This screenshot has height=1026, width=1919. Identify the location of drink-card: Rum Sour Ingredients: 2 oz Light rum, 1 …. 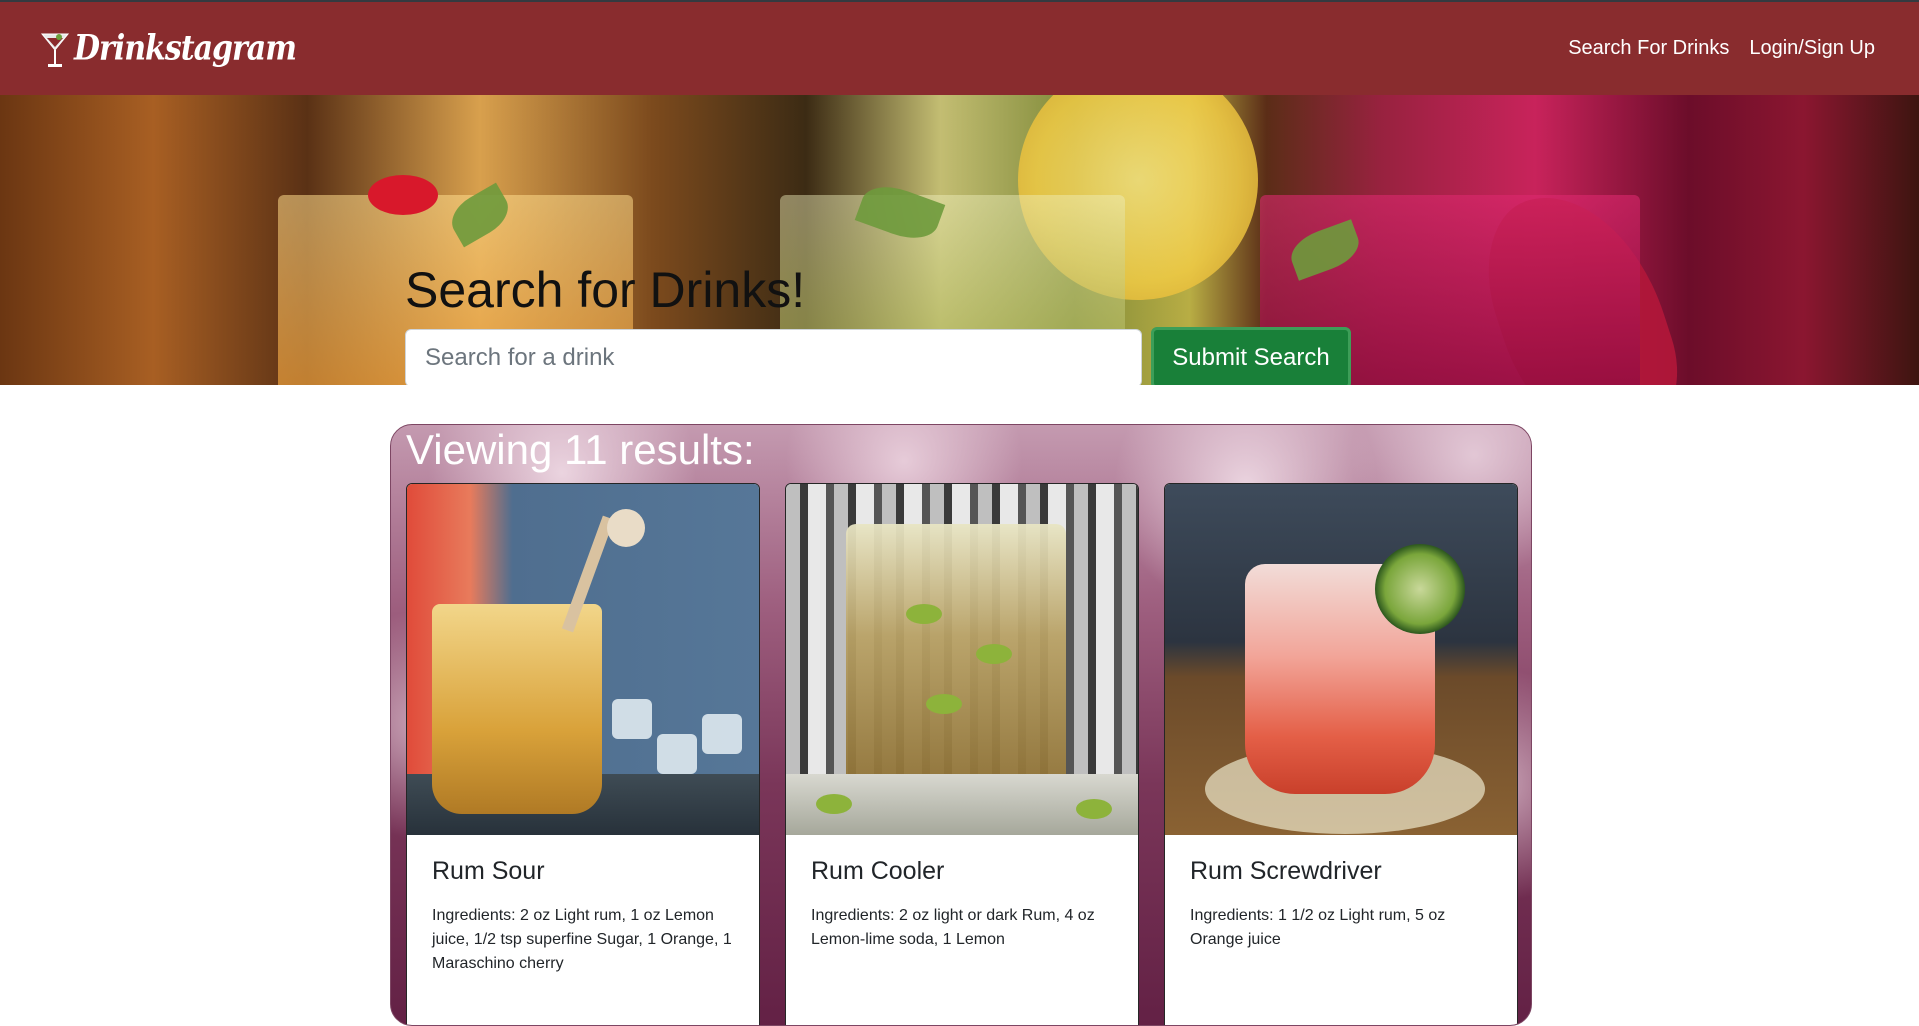
(583, 754).